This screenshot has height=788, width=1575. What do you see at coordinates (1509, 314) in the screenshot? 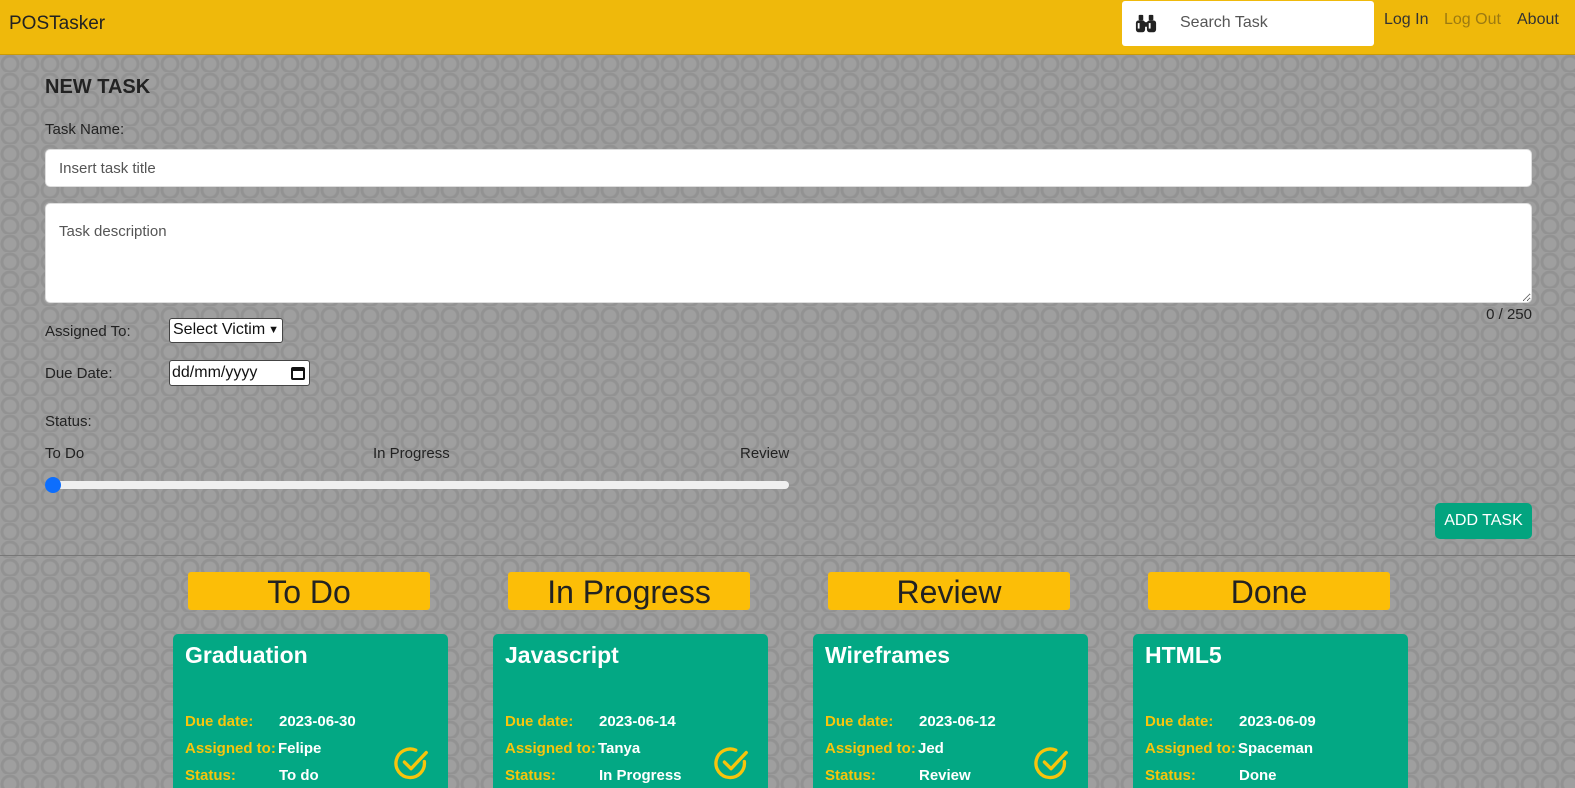
I see `char-counter: 0 / 250` at bounding box center [1509, 314].